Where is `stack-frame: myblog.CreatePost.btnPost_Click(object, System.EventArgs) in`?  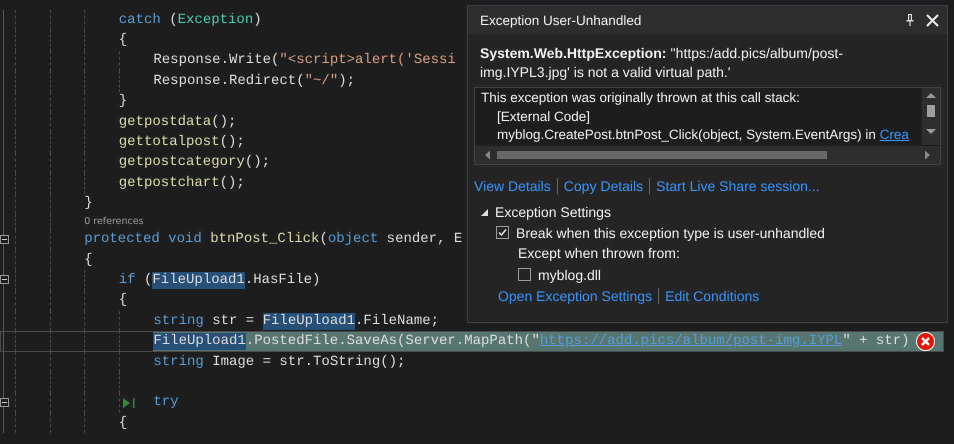
stack-frame: myblog.CreatePost.btnPost_Click(object, System.EventArgs) in is located at coordinates (688, 135).